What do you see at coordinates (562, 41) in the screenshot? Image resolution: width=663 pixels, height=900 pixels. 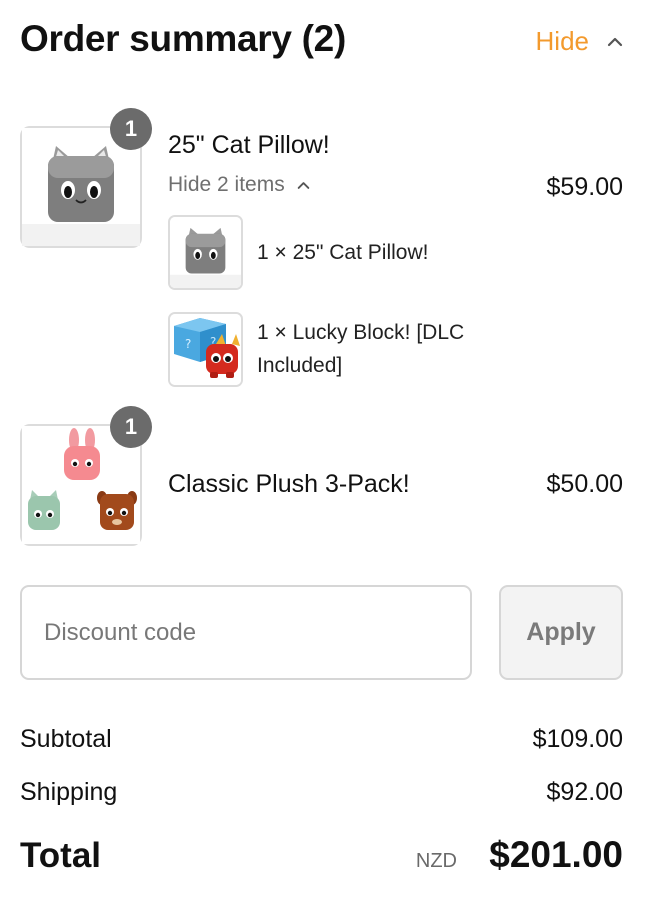 I see `hide-label: Hide` at bounding box center [562, 41].